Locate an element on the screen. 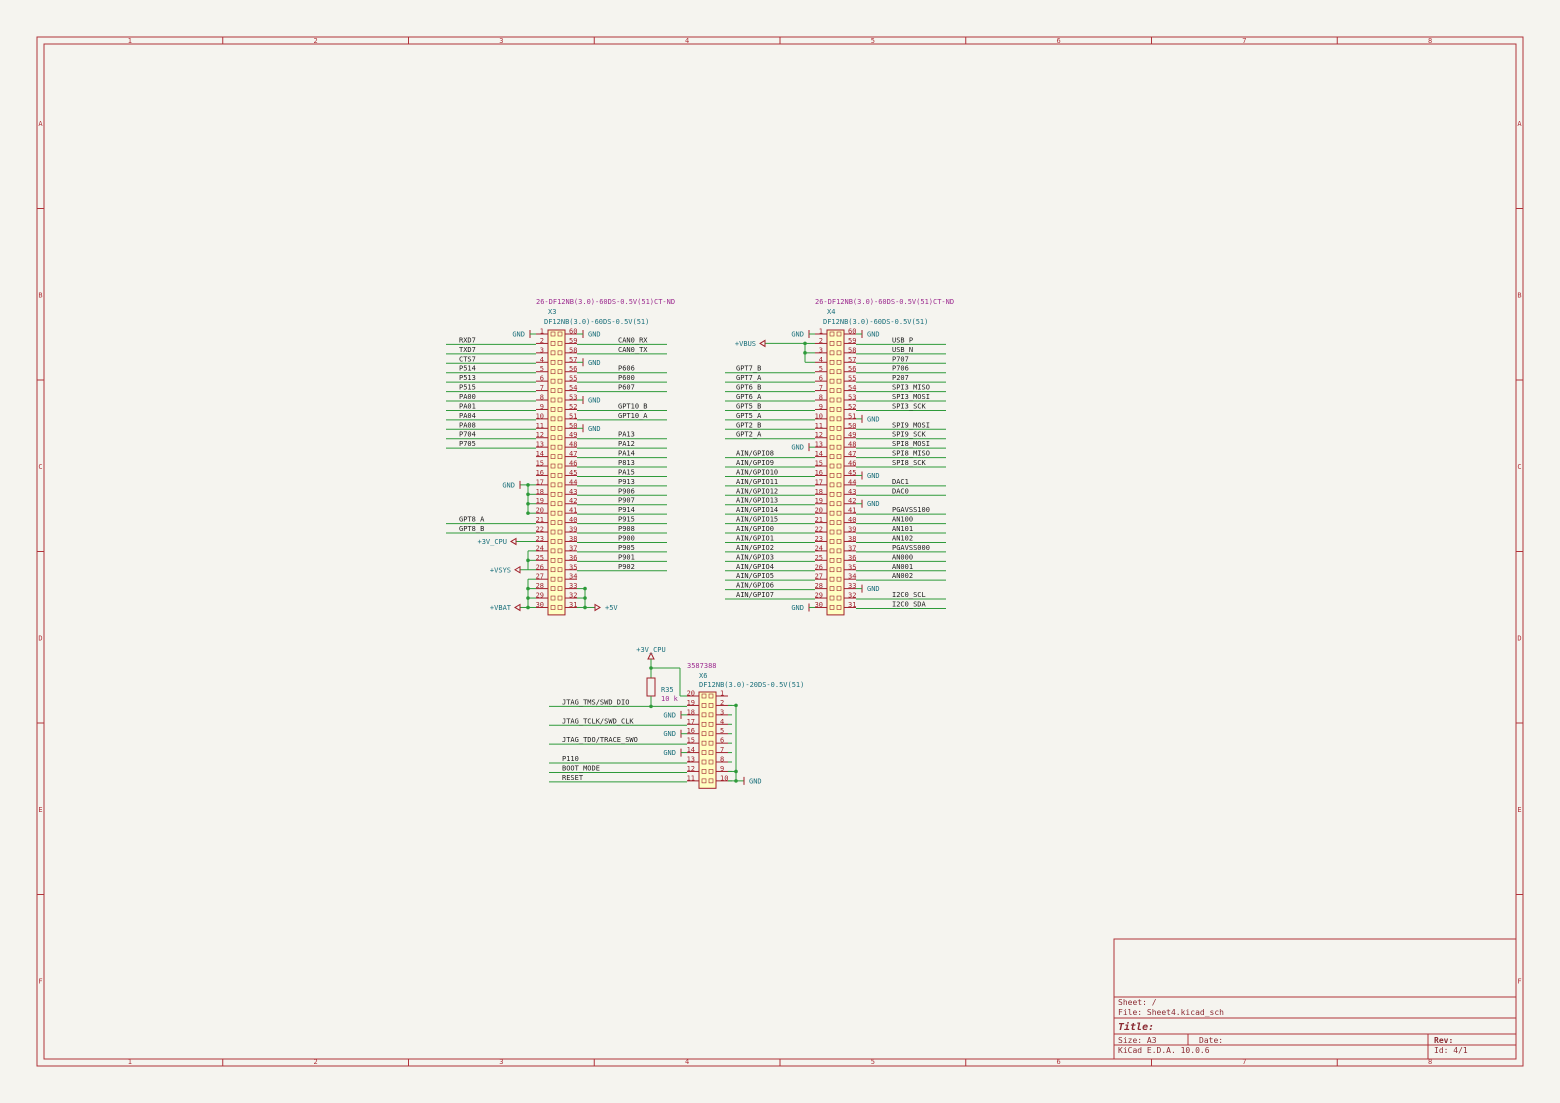  net-label: AIN/GPIO2 is located at coordinates (755, 548).